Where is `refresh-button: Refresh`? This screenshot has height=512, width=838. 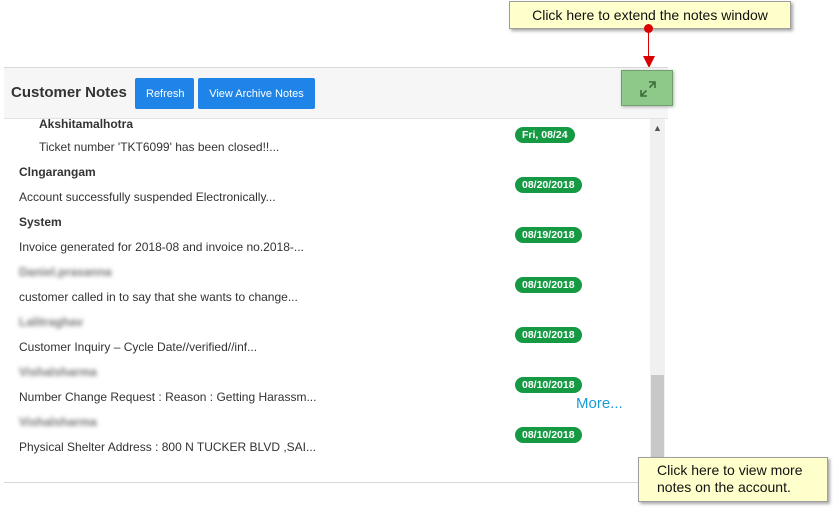
refresh-button: Refresh is located at coordinates (164, 93).